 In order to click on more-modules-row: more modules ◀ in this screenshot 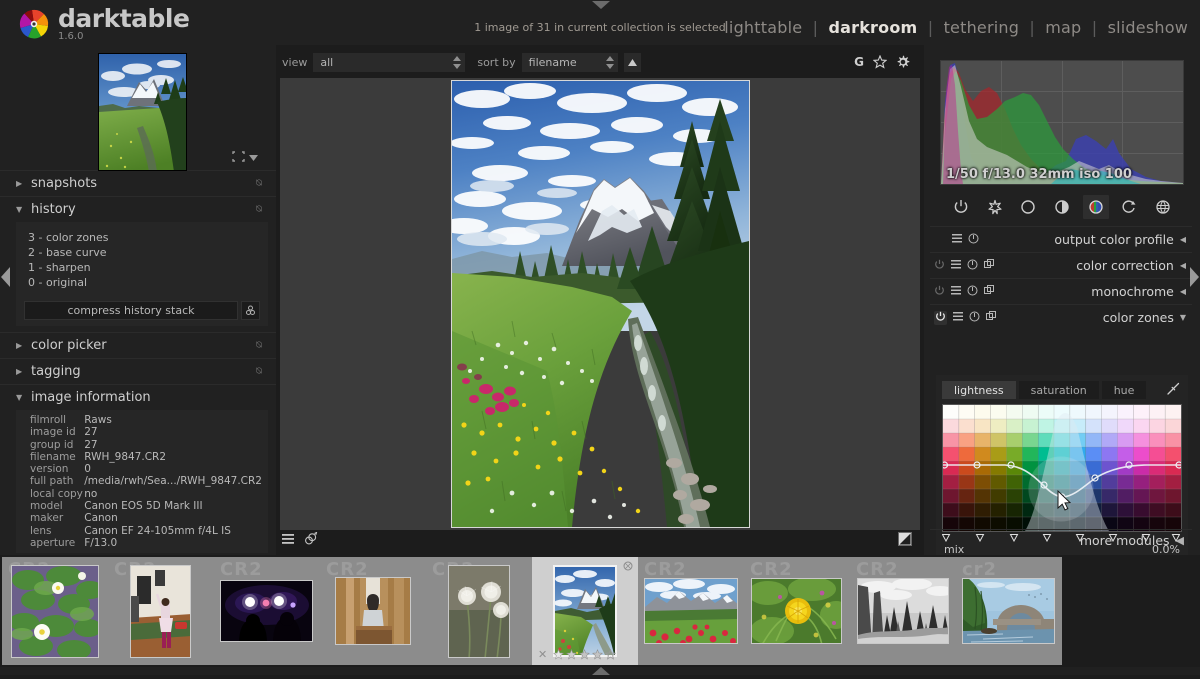, I will do `click(1061, 540)`.